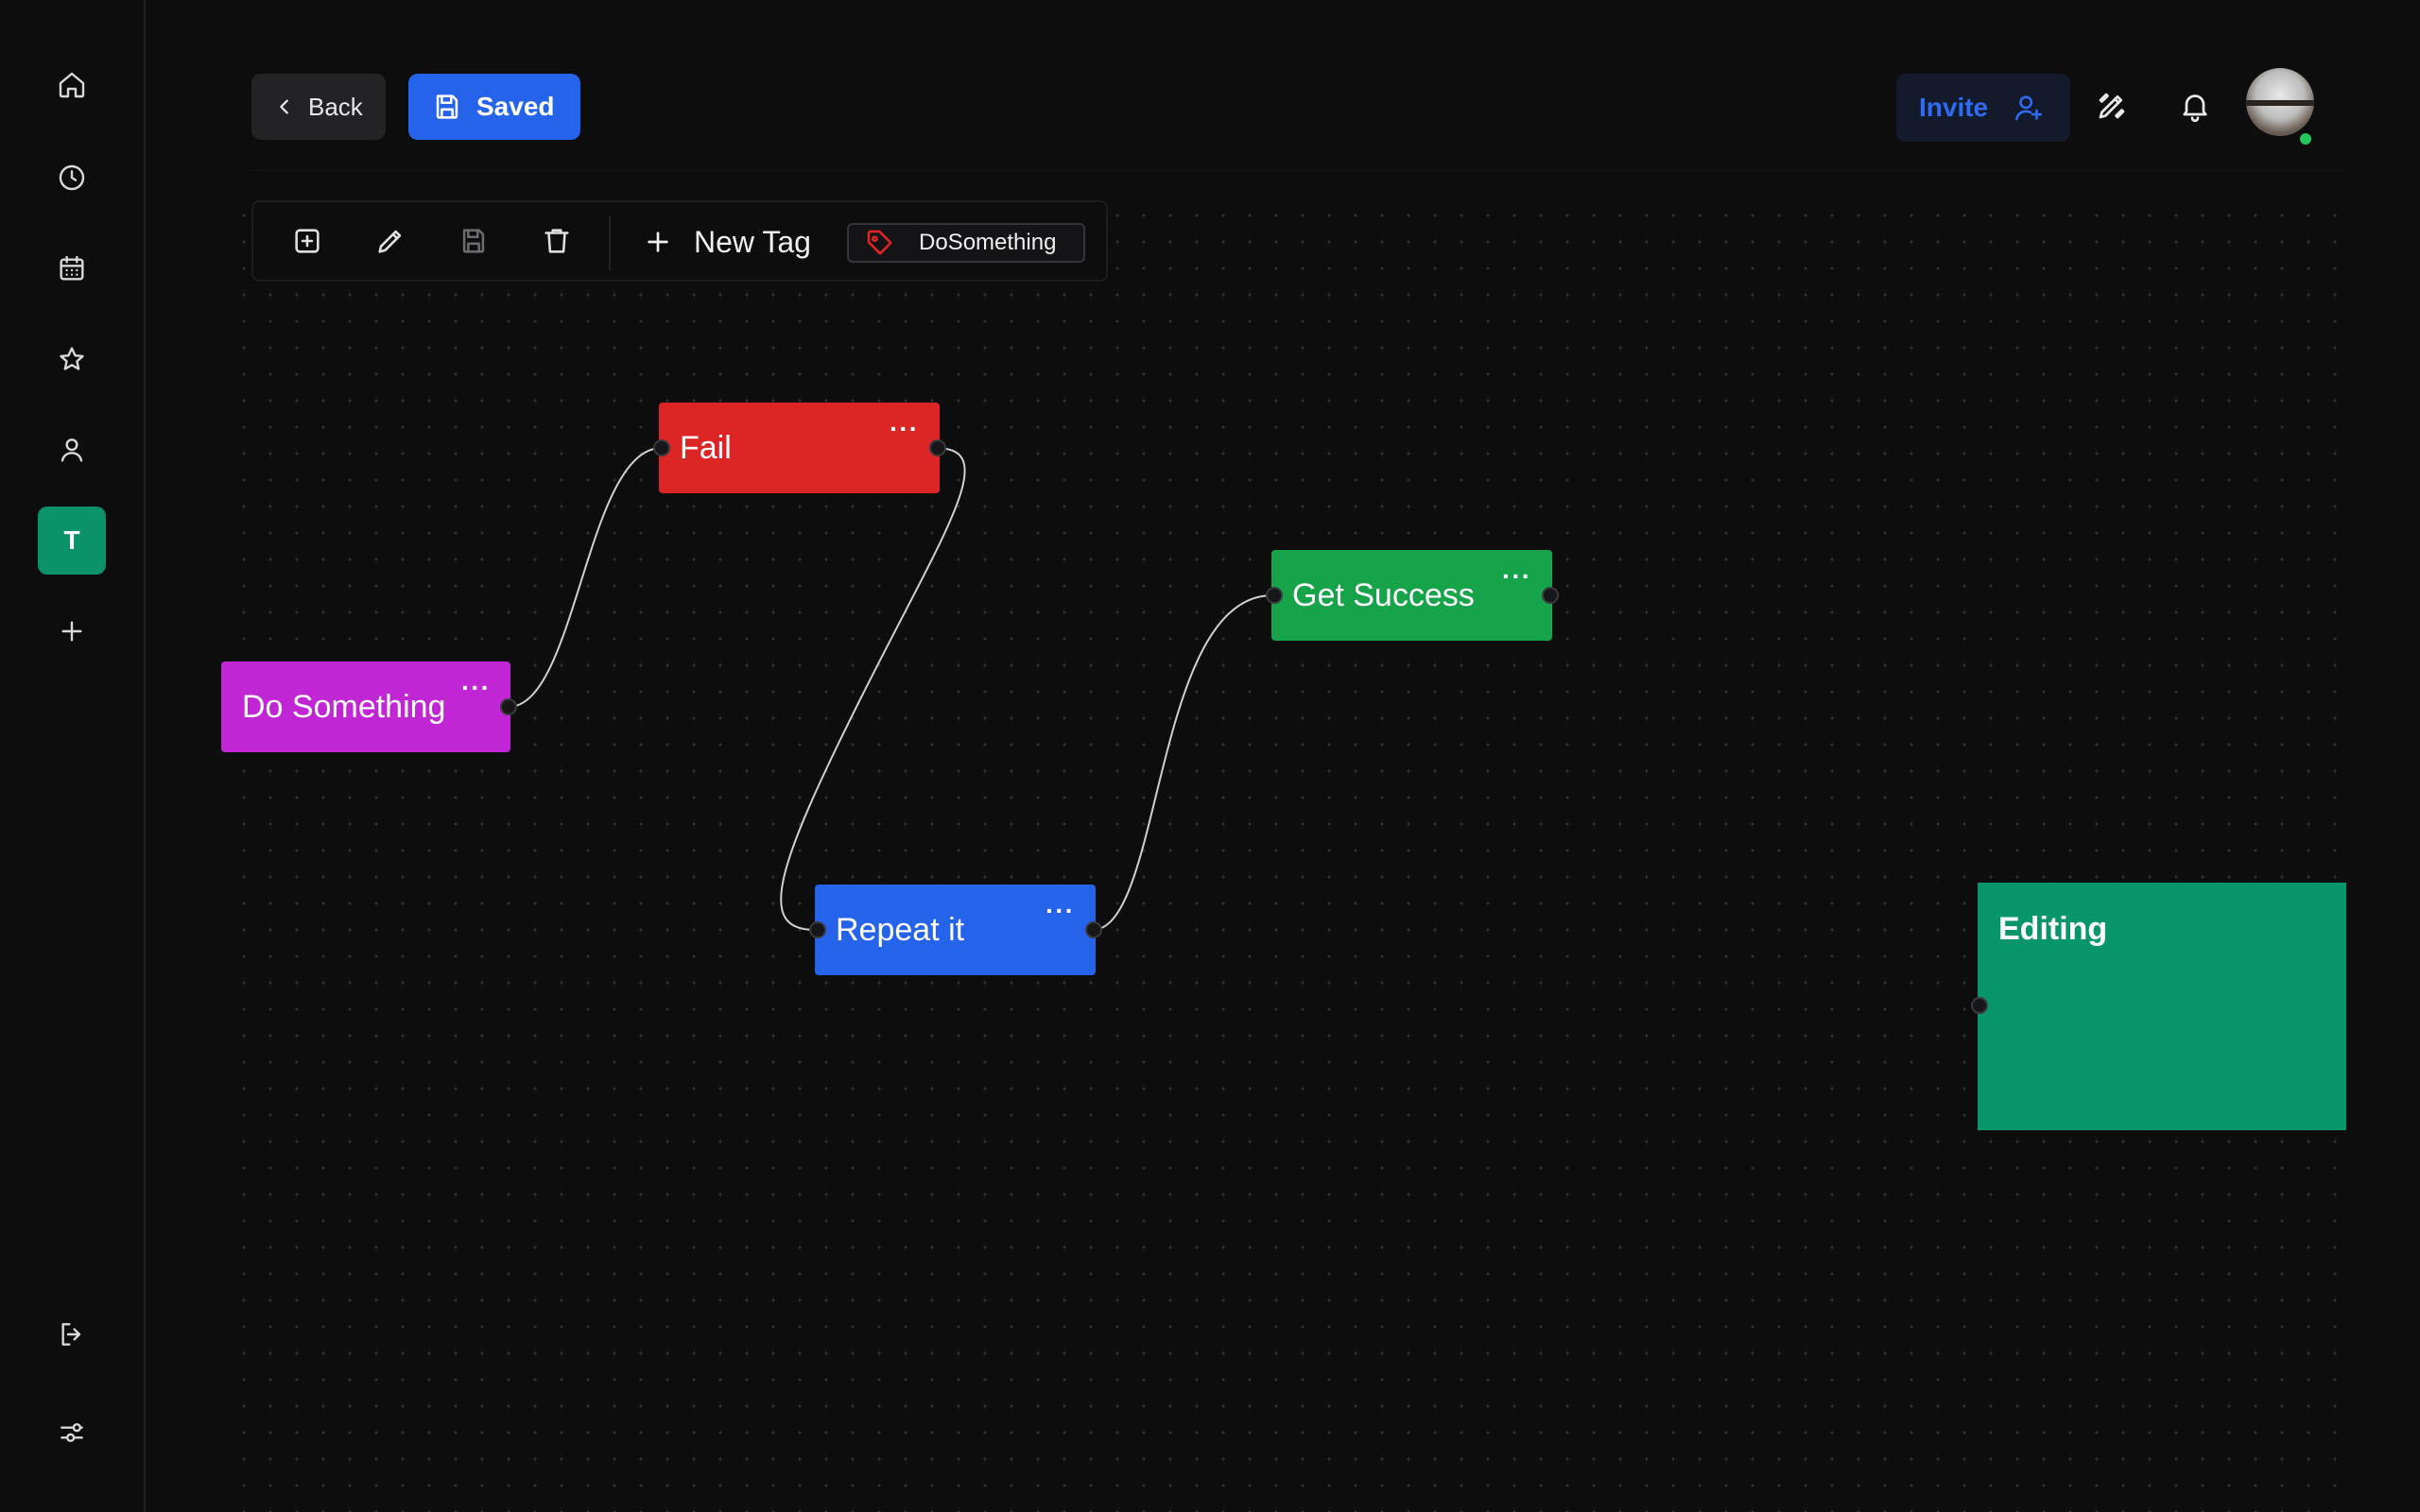  Describe the element at coordinates (2162, 1006) in the screenshot. I see `editing-node: Editing` at that location.